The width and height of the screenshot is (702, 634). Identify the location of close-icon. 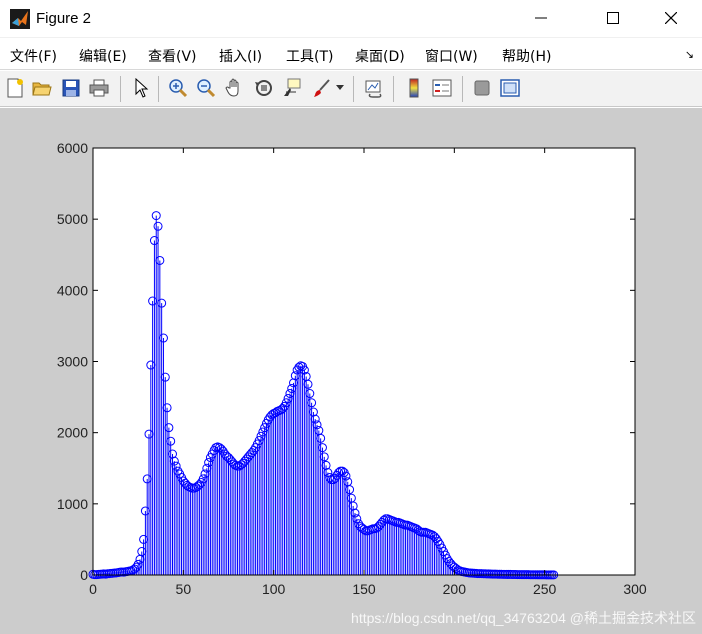
(671, 19).